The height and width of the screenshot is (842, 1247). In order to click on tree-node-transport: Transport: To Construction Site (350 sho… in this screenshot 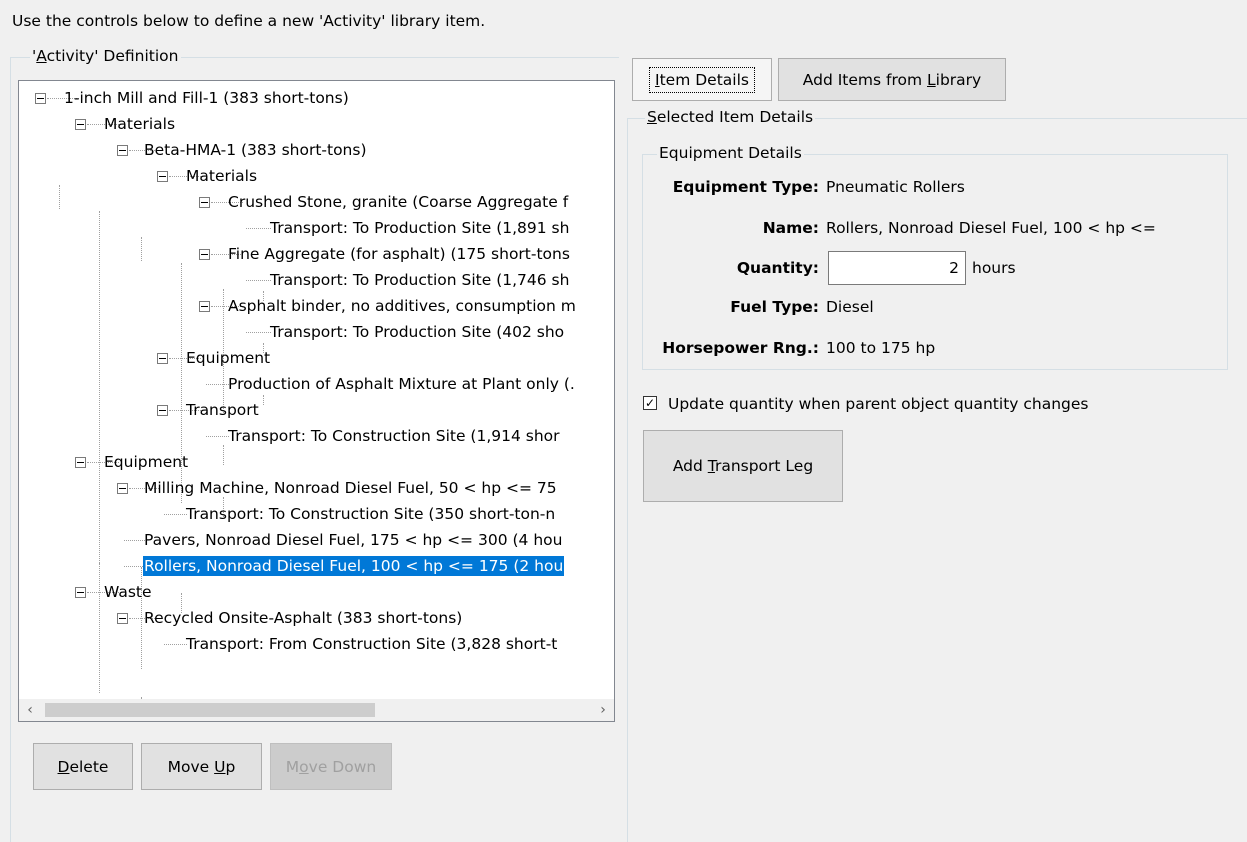, I will do `click(316, 514)`.